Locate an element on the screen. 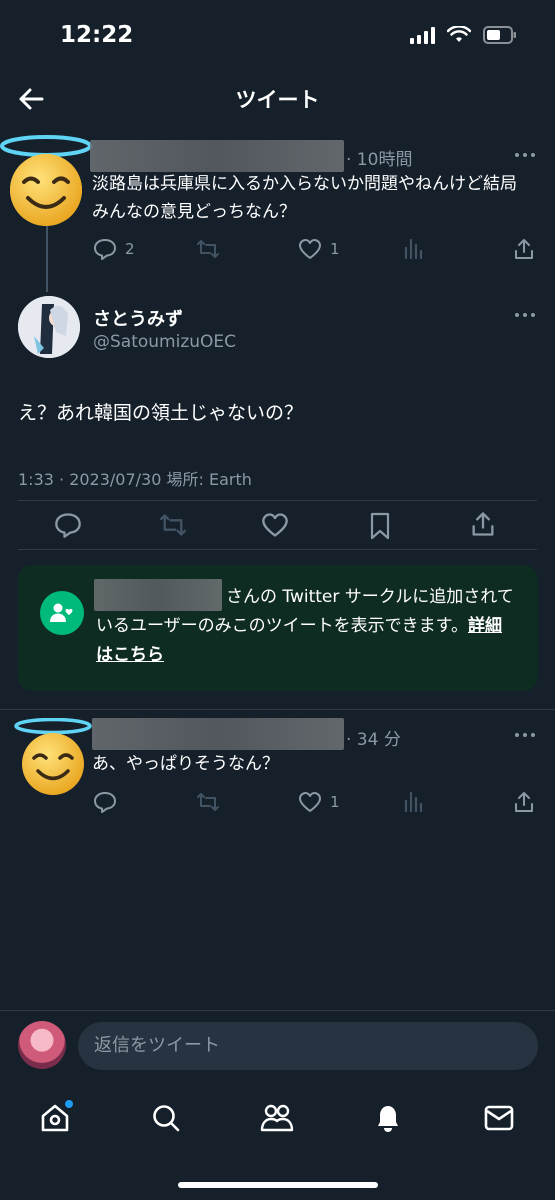 The height and width of the screenshot is (1200, 555). nav-search is located at coordinates (166, 1118).